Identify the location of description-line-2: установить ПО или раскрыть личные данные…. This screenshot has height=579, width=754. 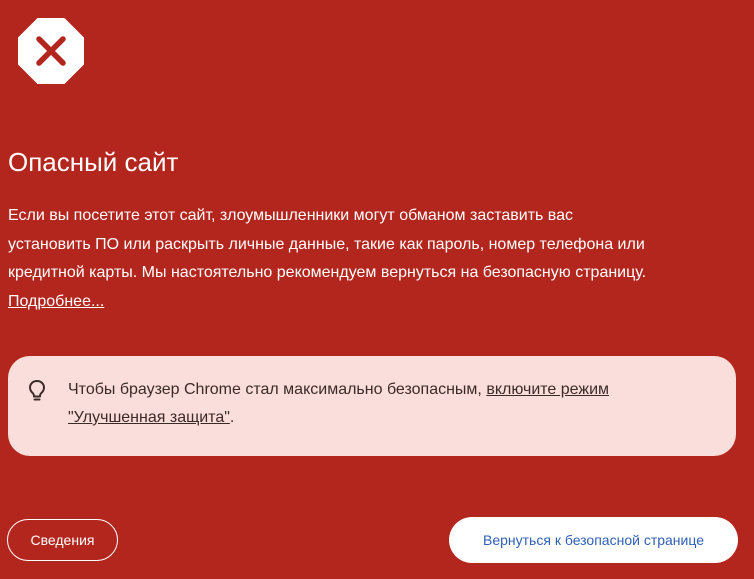
(326, 244).